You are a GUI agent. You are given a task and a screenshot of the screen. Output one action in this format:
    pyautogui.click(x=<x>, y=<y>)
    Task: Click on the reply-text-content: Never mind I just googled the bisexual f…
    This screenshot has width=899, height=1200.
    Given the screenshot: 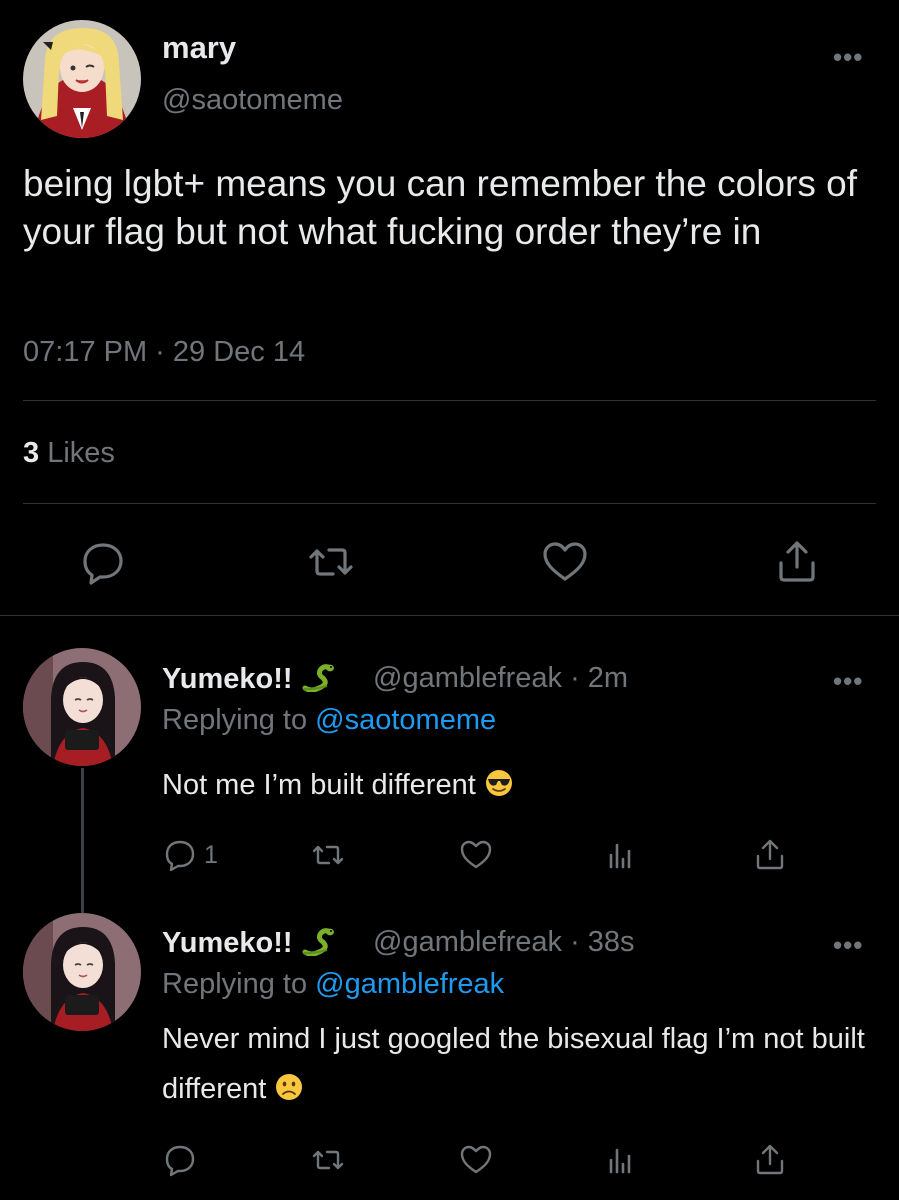 What is the action you would take?
    pyautogui.click(x=513, y=1064)
    